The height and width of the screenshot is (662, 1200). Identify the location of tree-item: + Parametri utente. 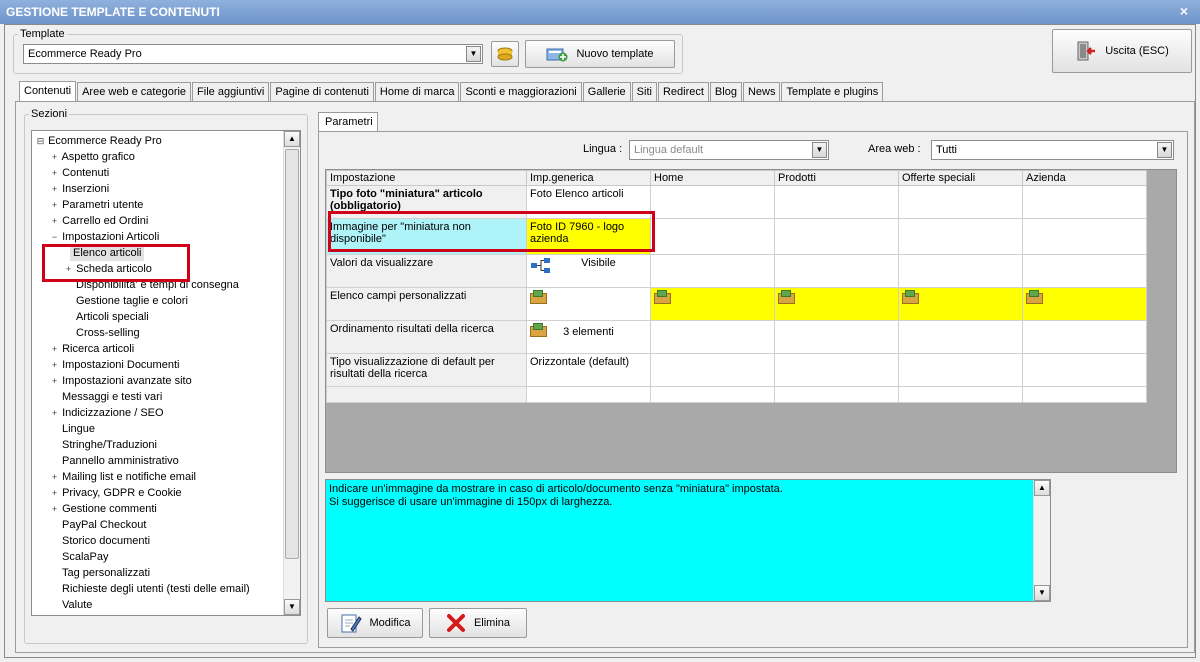
(97, 205).